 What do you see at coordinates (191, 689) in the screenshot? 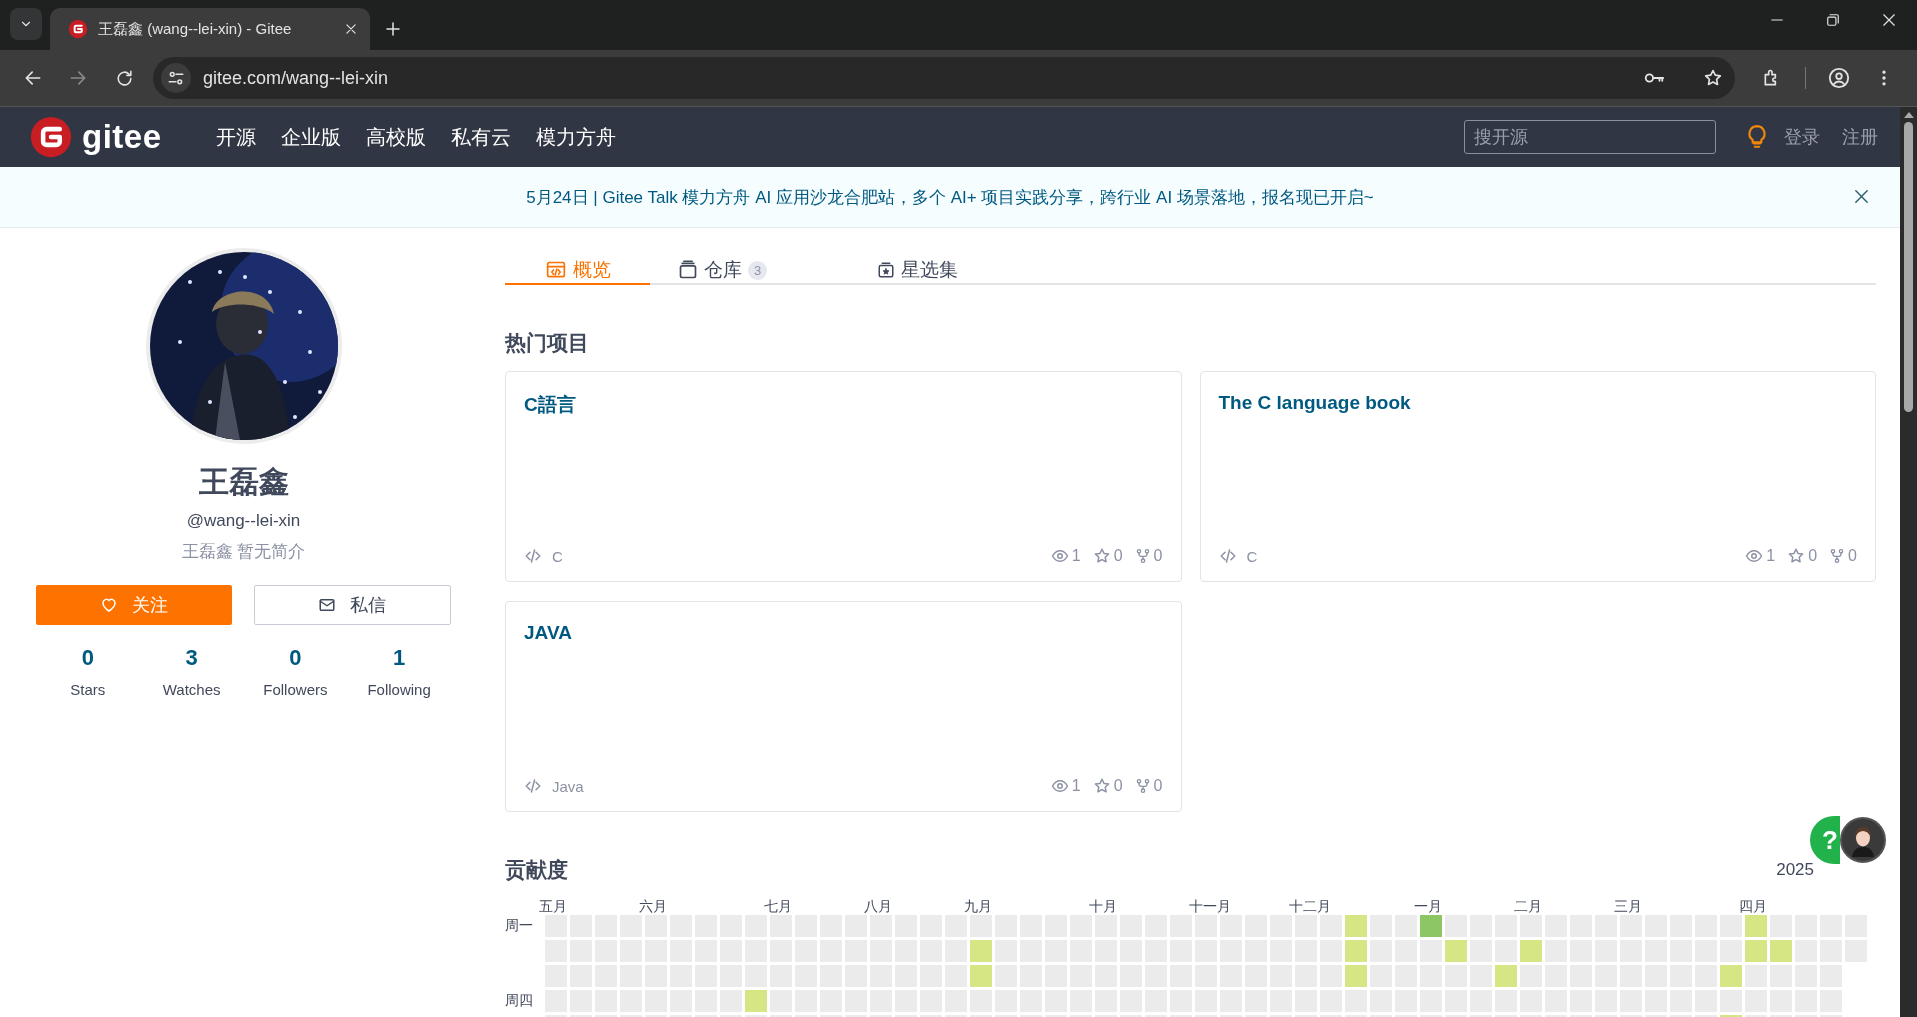
I see `stat-label: Watches` at bounding box center [191, 689].